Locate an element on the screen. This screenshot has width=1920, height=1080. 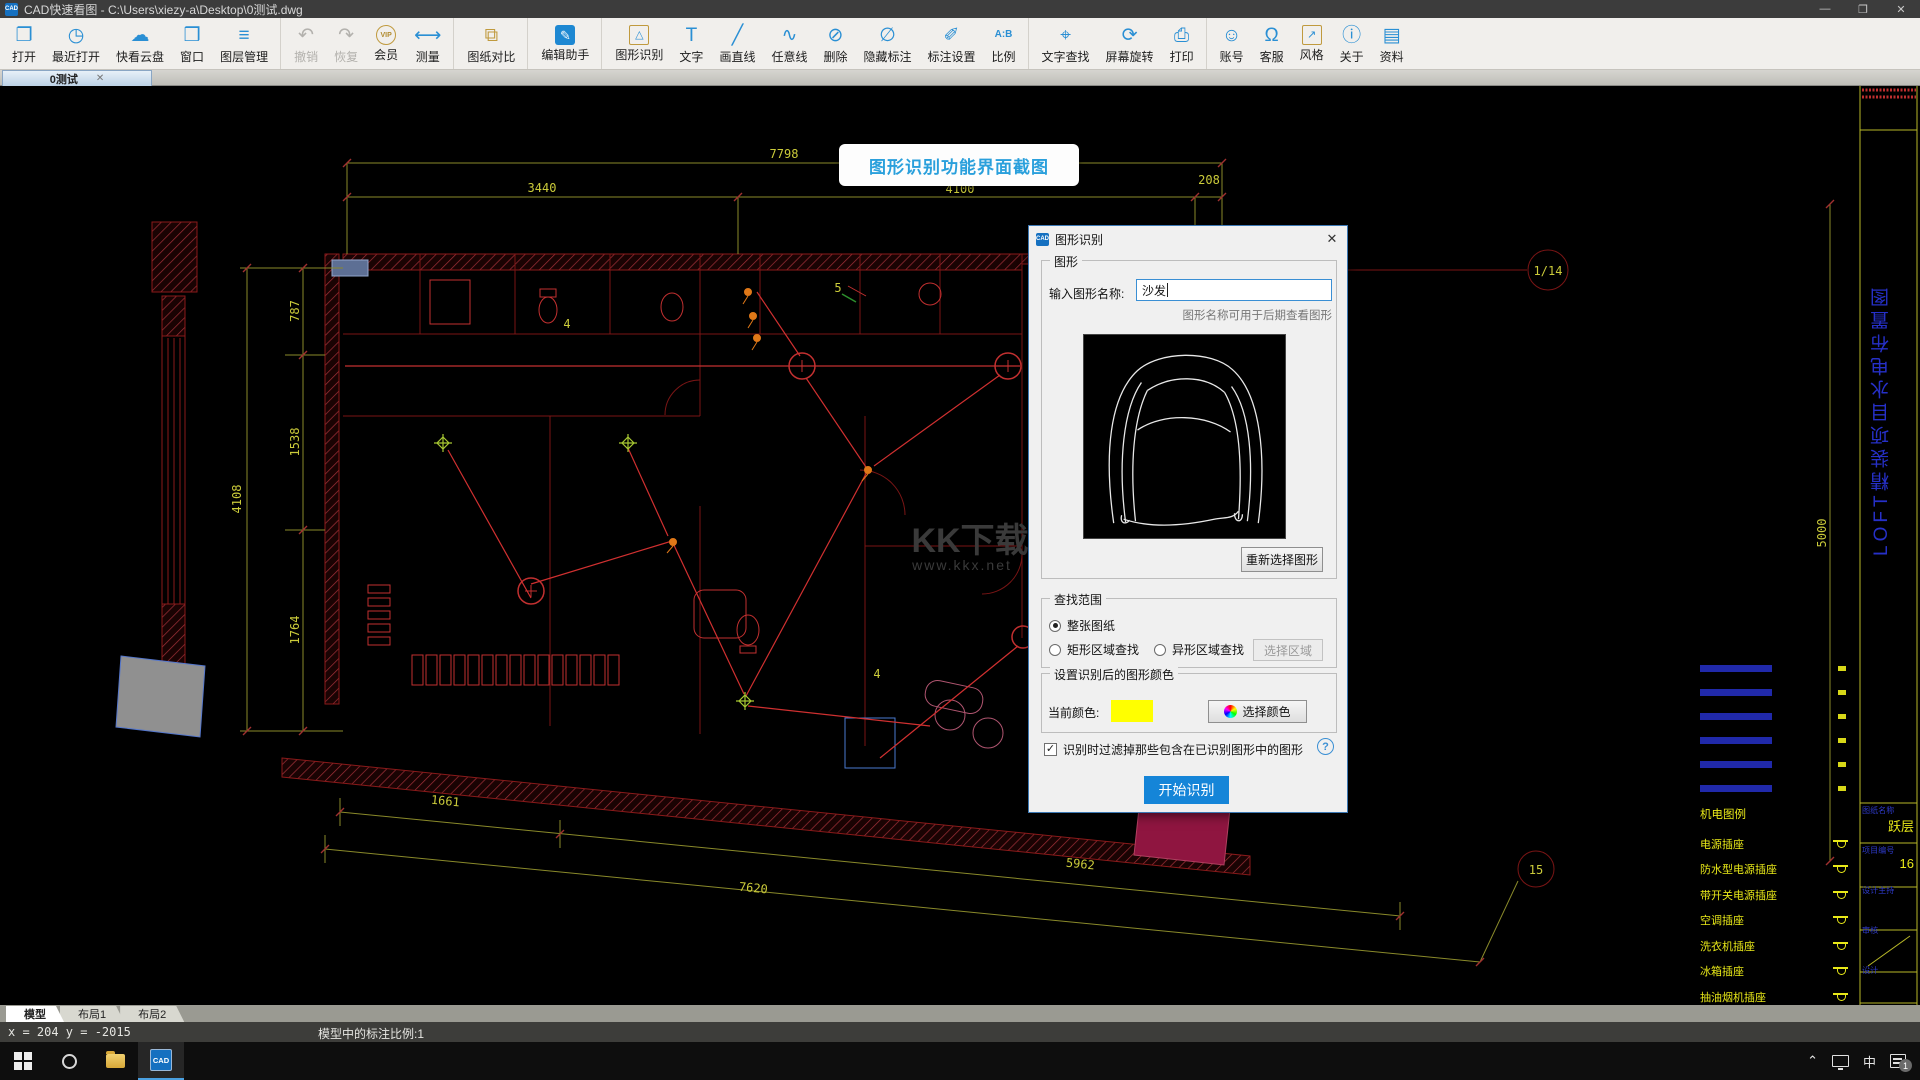
toolbar-button-window: ❒ 窗口 is located at coordinates (192, 43).